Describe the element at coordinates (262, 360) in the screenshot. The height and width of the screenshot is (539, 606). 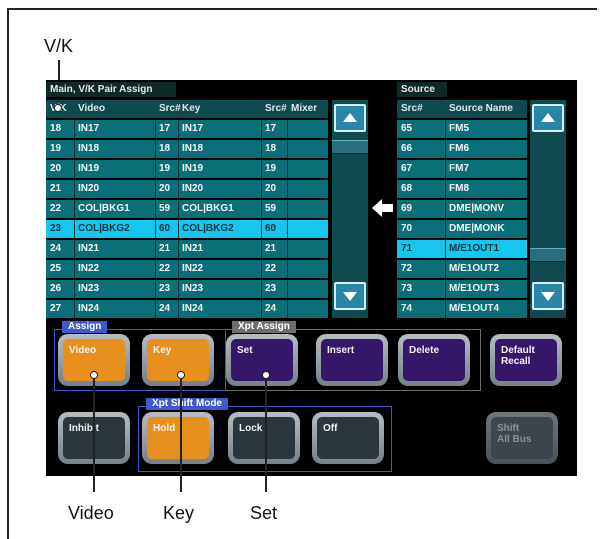
I see `set-button: Set` at that location.